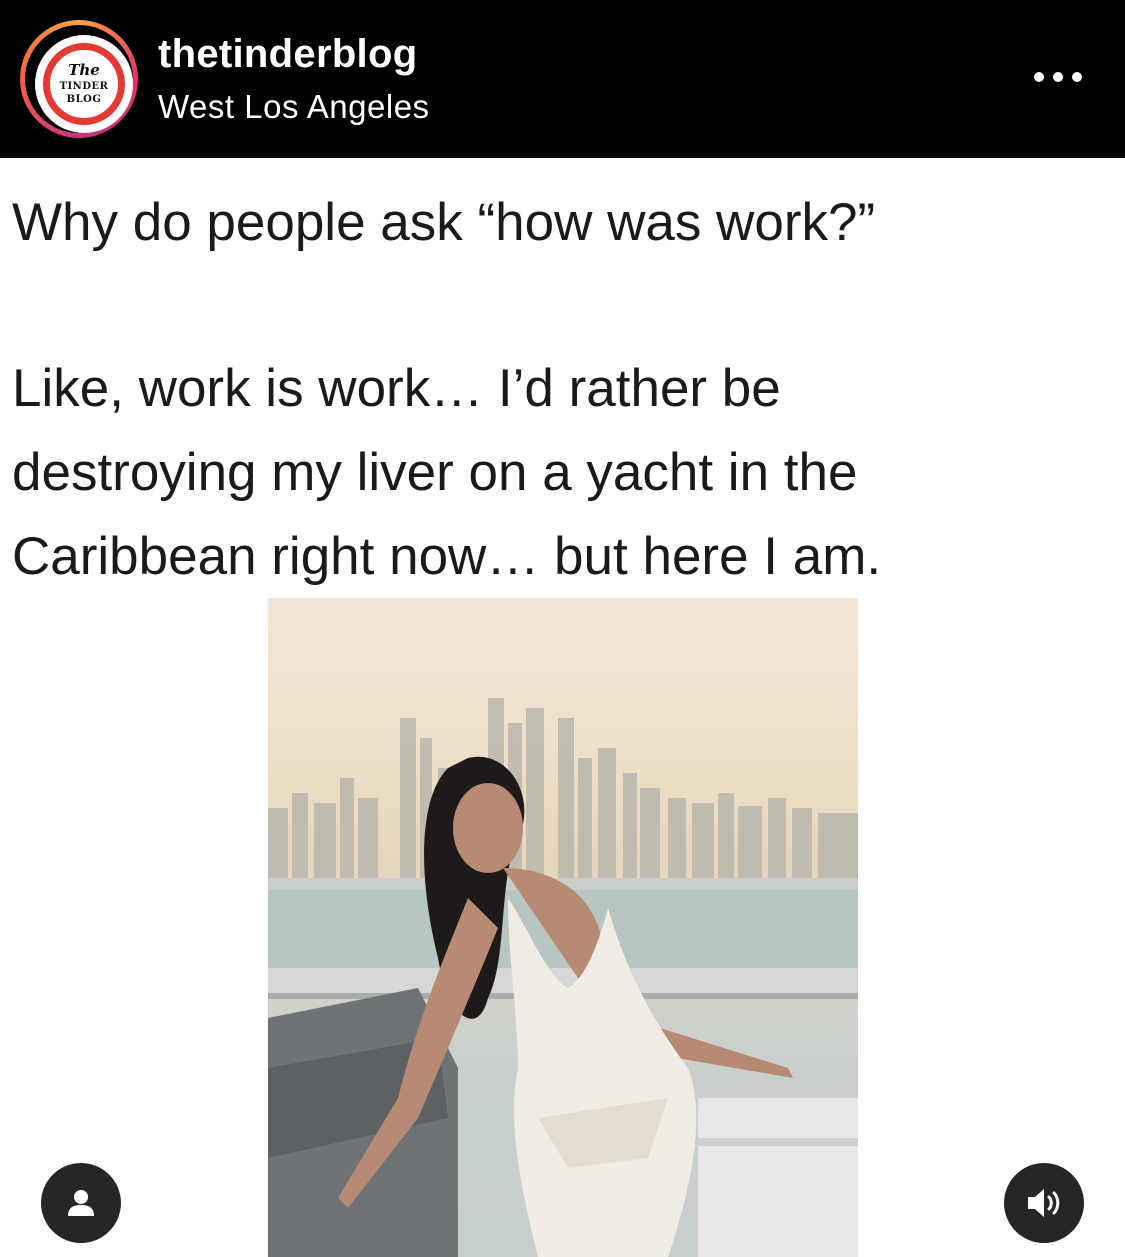 The image size is (1125, 1257). I want to click on logo-text-tinder: TINDER, so click(84, 86).